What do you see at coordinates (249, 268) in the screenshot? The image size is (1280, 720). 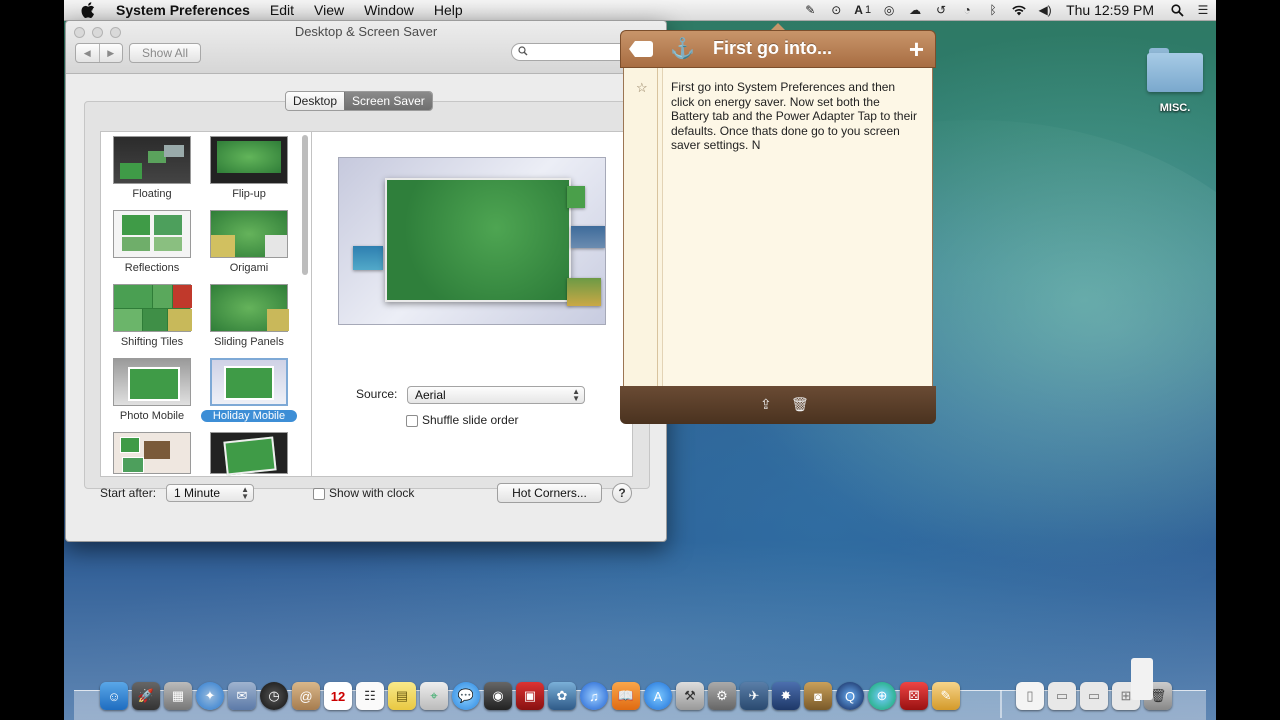 I see `saver-label-origami: Origami` at bounding box center [249, 268].